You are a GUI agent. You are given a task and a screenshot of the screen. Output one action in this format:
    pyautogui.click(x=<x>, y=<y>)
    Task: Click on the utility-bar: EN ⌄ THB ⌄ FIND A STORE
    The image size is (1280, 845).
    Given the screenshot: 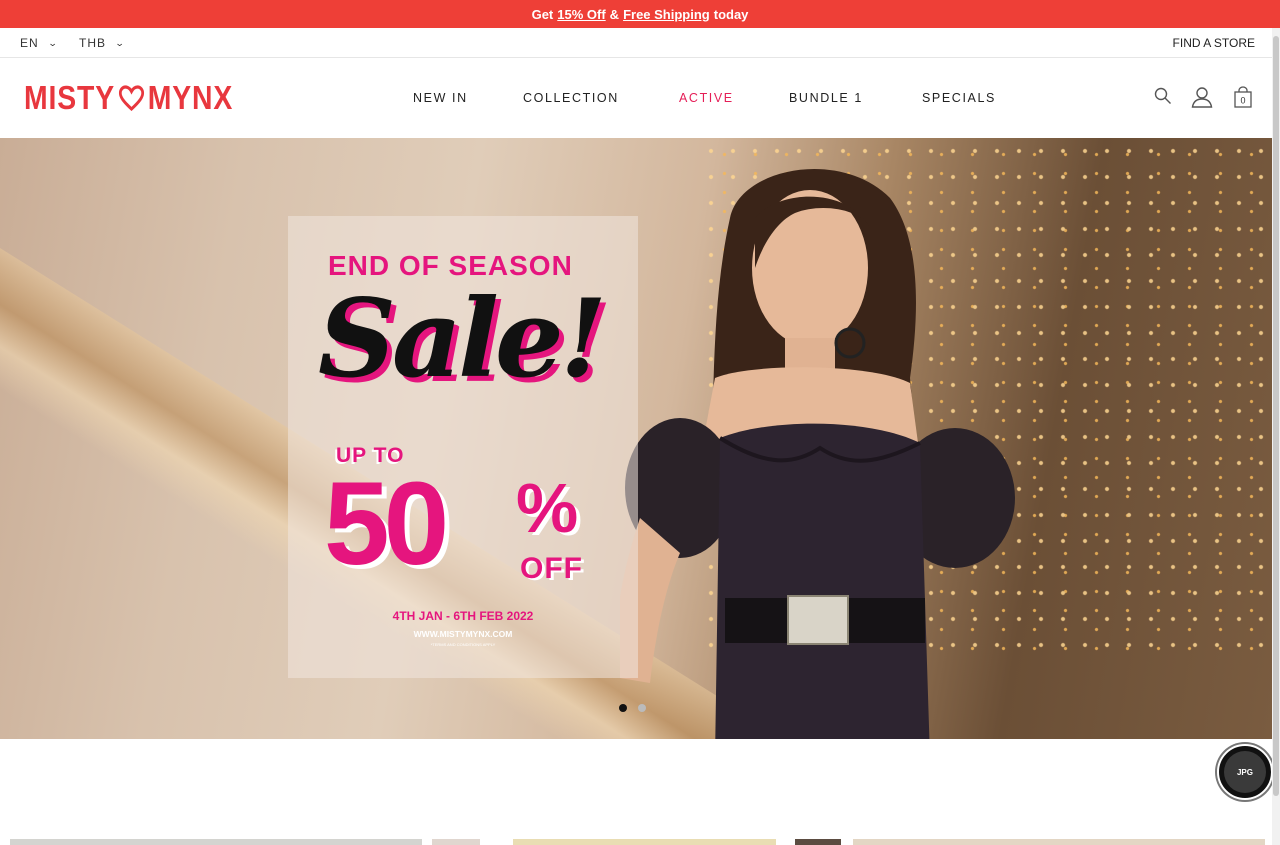 What is the action you would take?
    pyautogui.click(x=636, y=43)
    